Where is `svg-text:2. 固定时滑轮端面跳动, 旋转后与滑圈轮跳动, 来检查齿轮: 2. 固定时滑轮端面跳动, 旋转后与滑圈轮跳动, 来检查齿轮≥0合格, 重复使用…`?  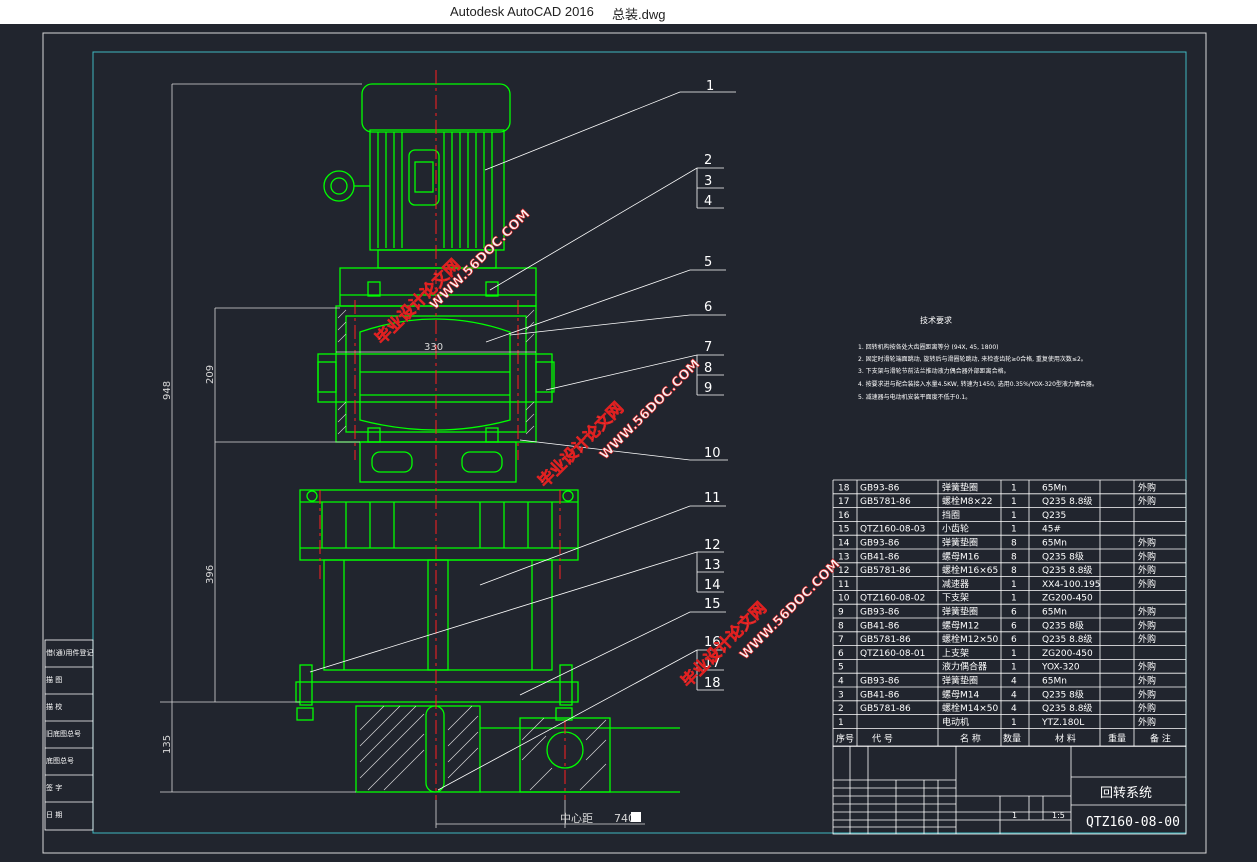
svg-text:2. 固定时滑轮端面跳动, 旋转后与滑圈轮跳动, 来检查齿轮: 2. 固定时滑轮端面跳动, 旋转后与滑圈轮跳动, 来检查齿轮≥0合格, 重复使用… is located at coordinates (972, 359).